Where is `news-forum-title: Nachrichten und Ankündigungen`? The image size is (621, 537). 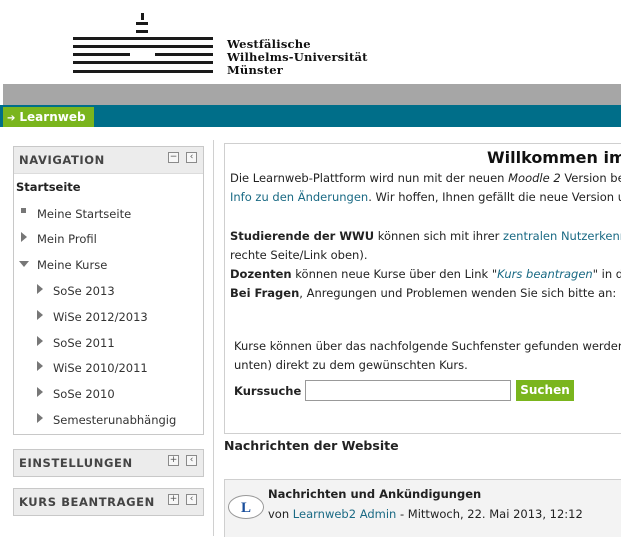 news-forum-title: Nachrichten und Ankündigungen is located at coordinates (374, 494).